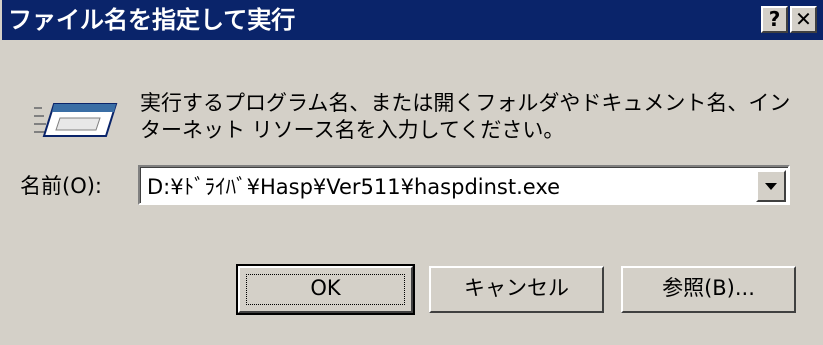 This screenshot has height=345, width=823. Describe the element at coordinates (353, 187) in the screenshot. I see `name-input: D:¥ﾄﾞﾗｲﾊﾞ¥Hasp¥Ver511¥haspdinst.exe` at that location.